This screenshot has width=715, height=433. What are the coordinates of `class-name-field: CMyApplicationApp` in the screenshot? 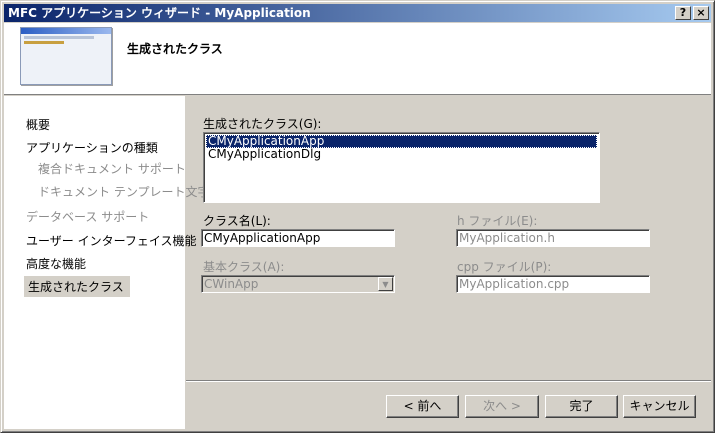 It's located at (298, 238).